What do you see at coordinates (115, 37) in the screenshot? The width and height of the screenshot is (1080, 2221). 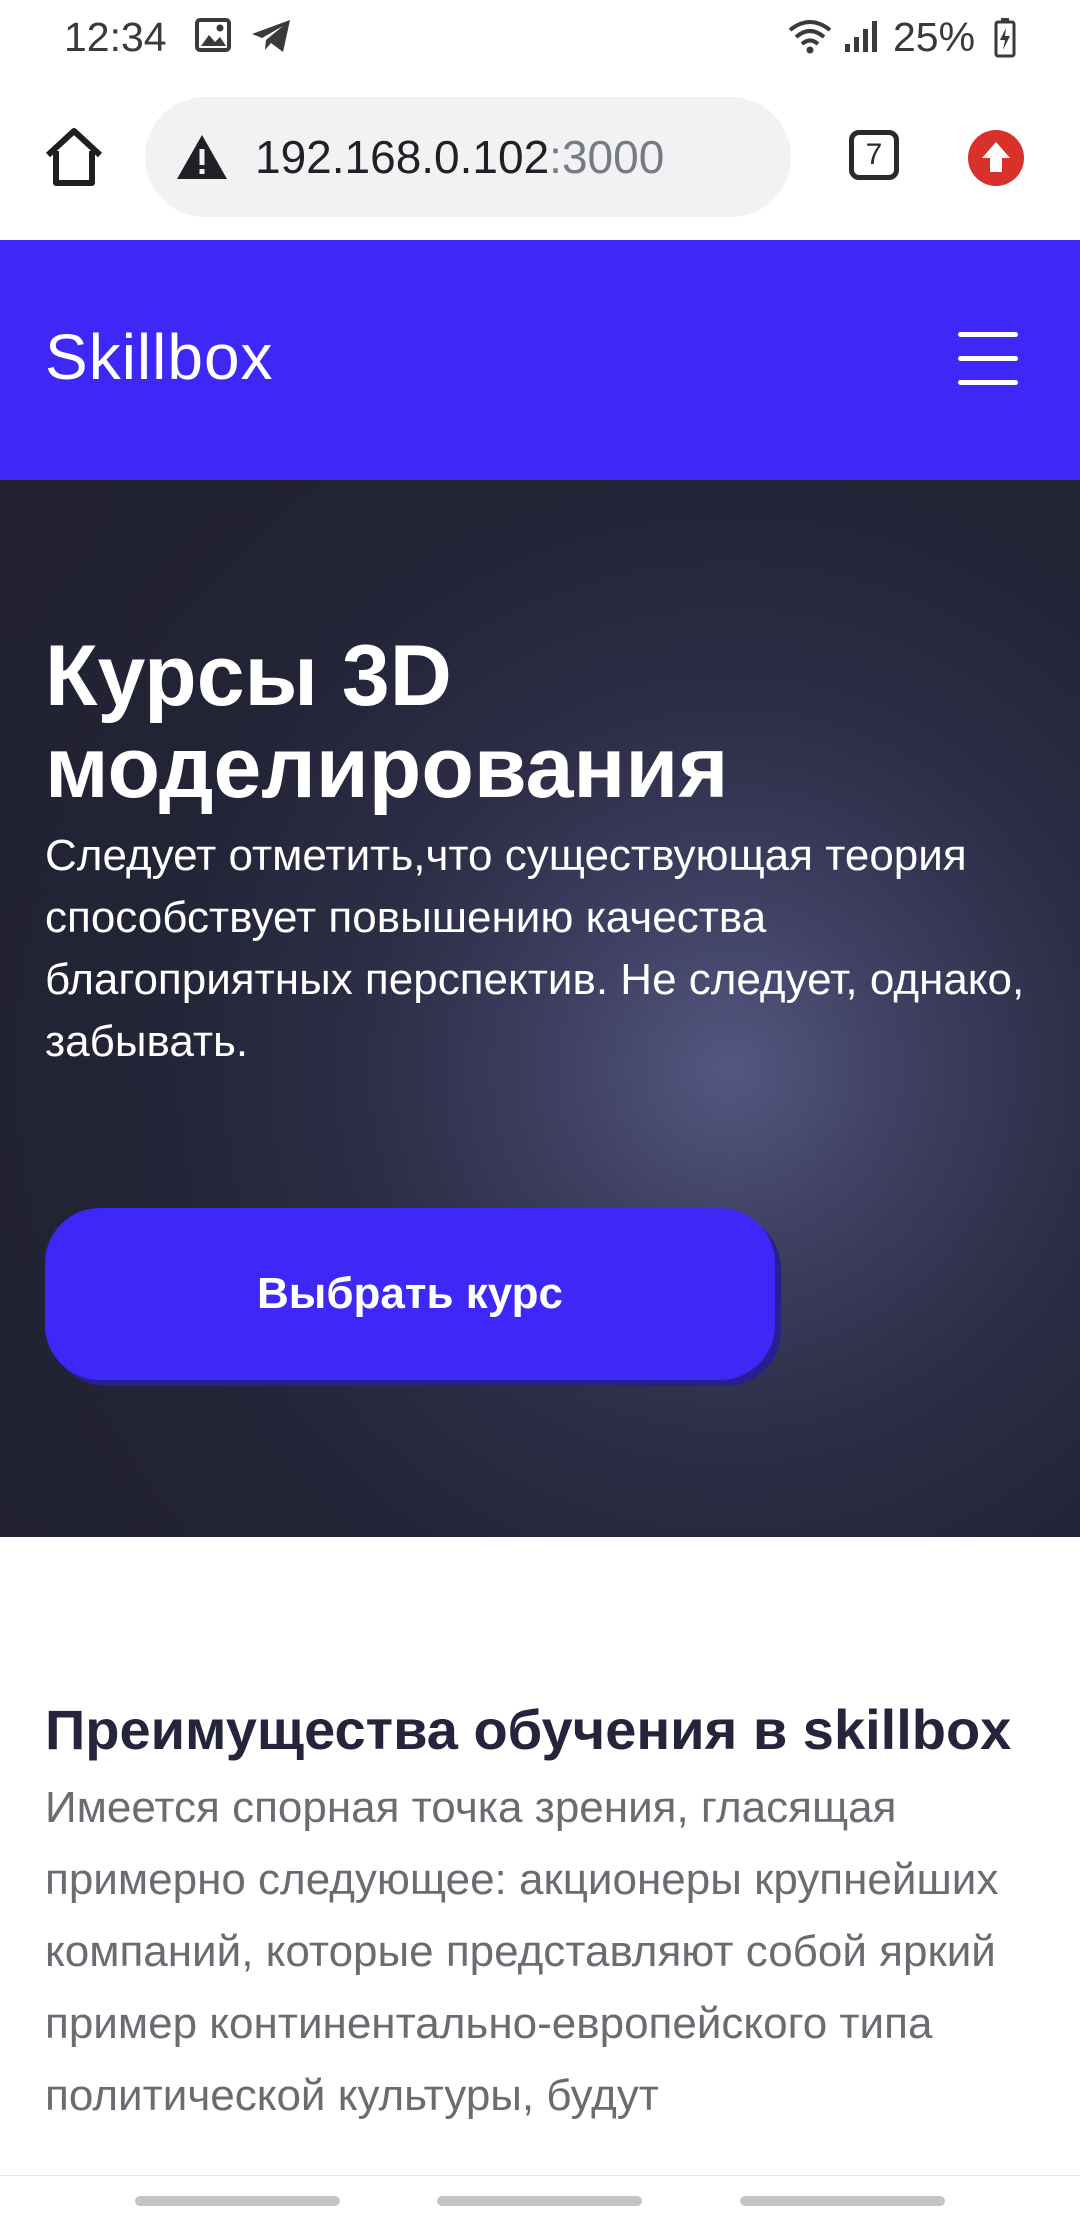 I see `status-time: 12:34` at bounding box center [115, 37].